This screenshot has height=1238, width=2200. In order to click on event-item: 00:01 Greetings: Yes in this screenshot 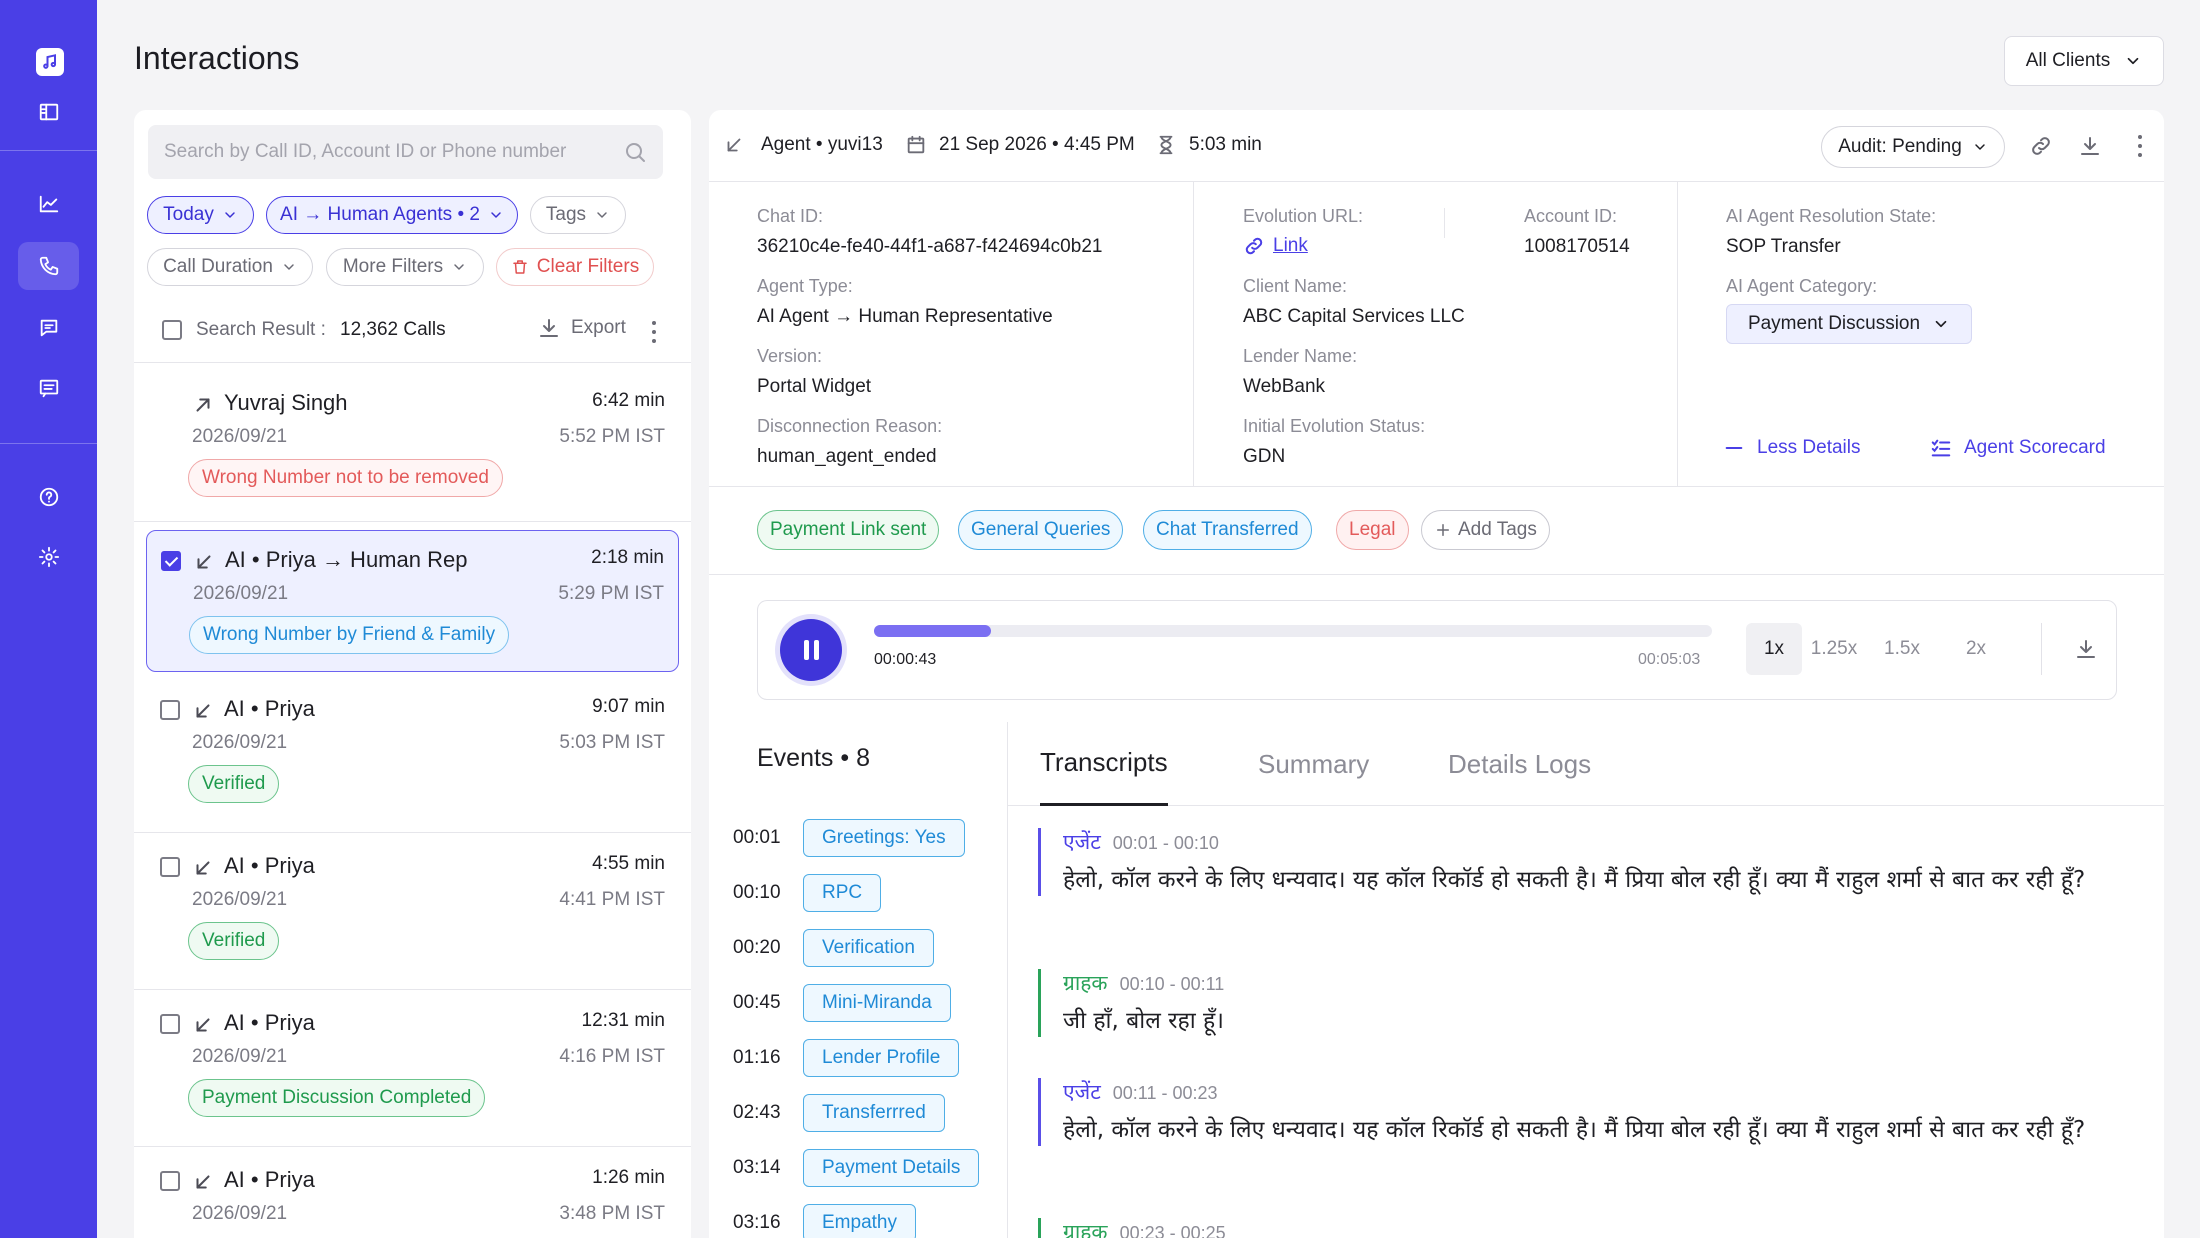, I will do `click(849, 838)`.